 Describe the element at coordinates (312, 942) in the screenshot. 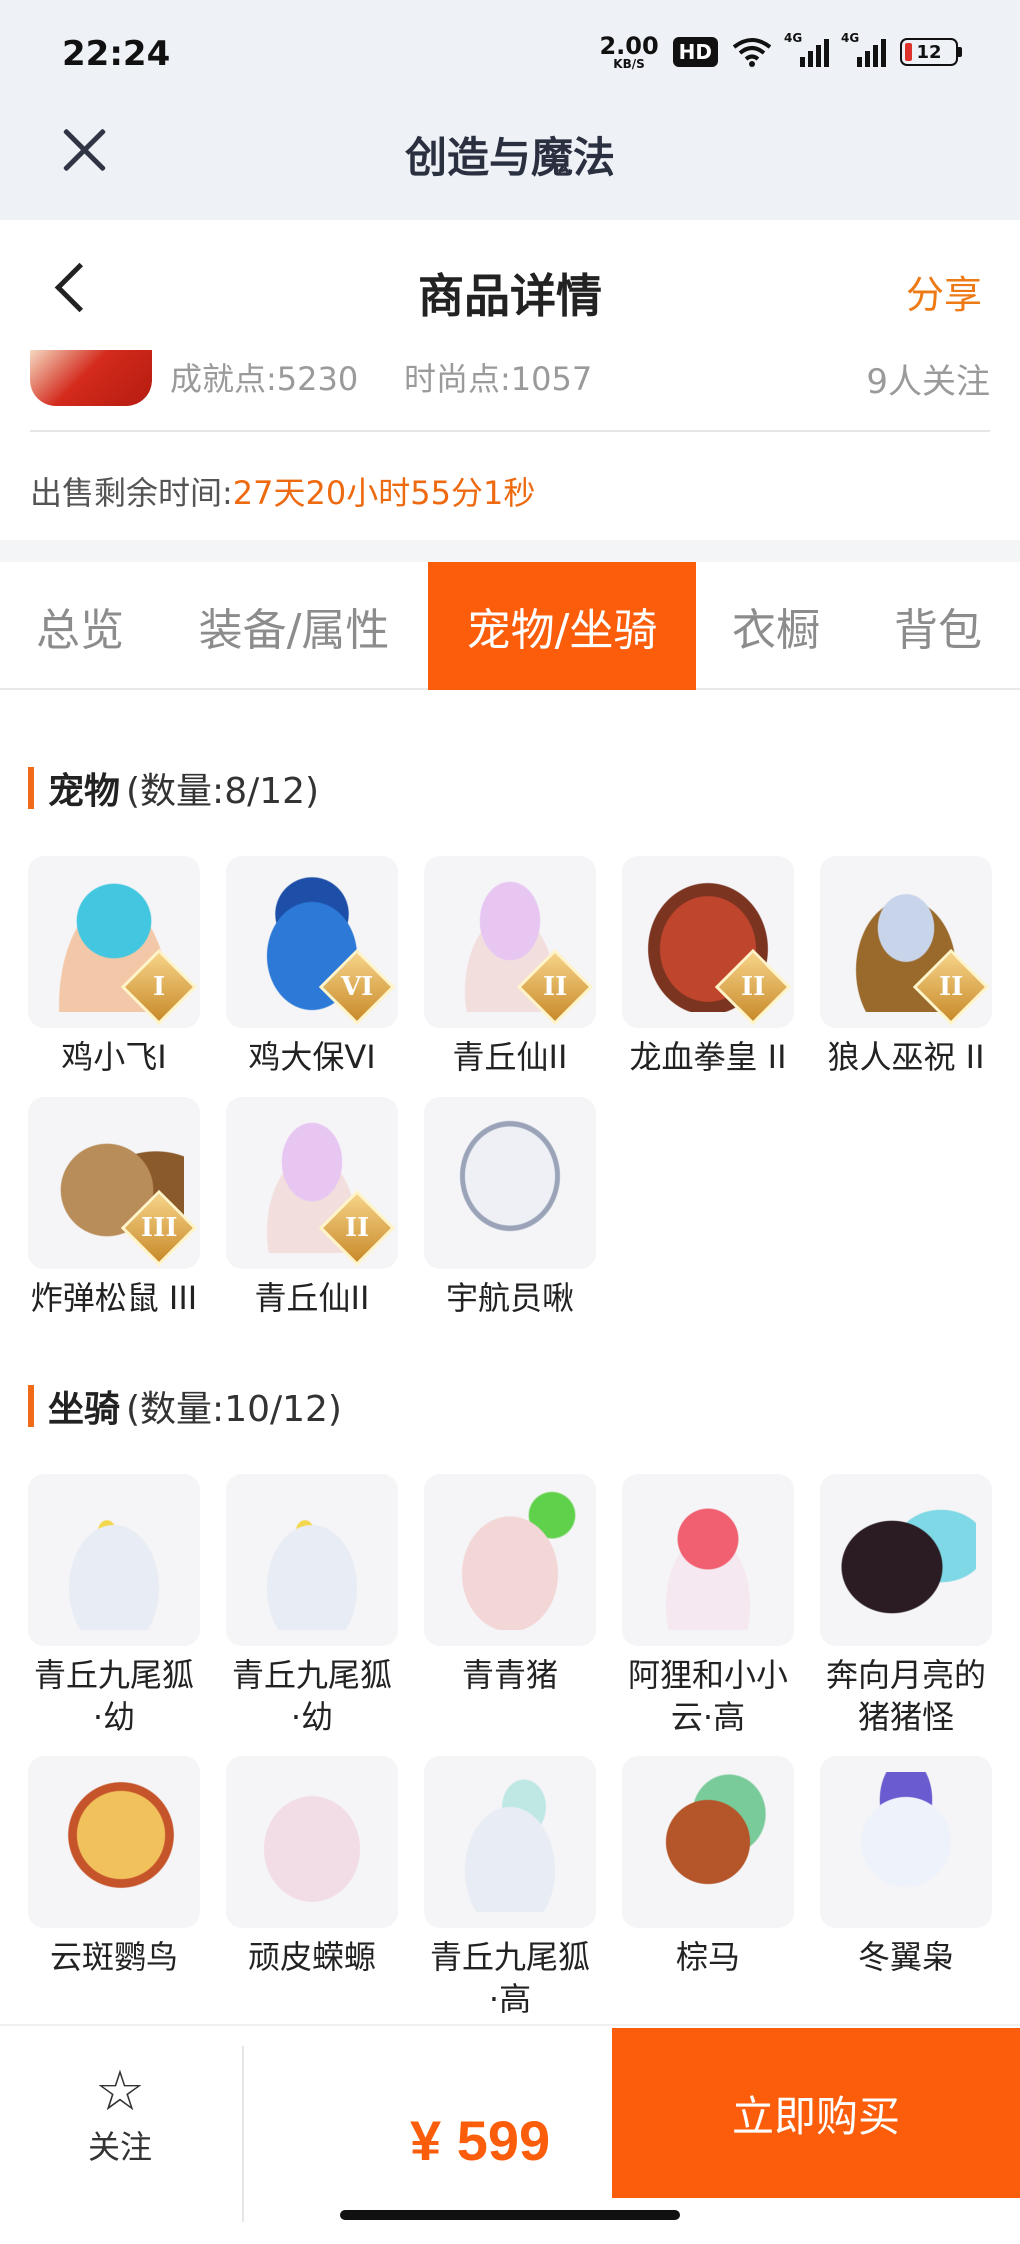

I see `pet-thumbnail: VI` at that location.